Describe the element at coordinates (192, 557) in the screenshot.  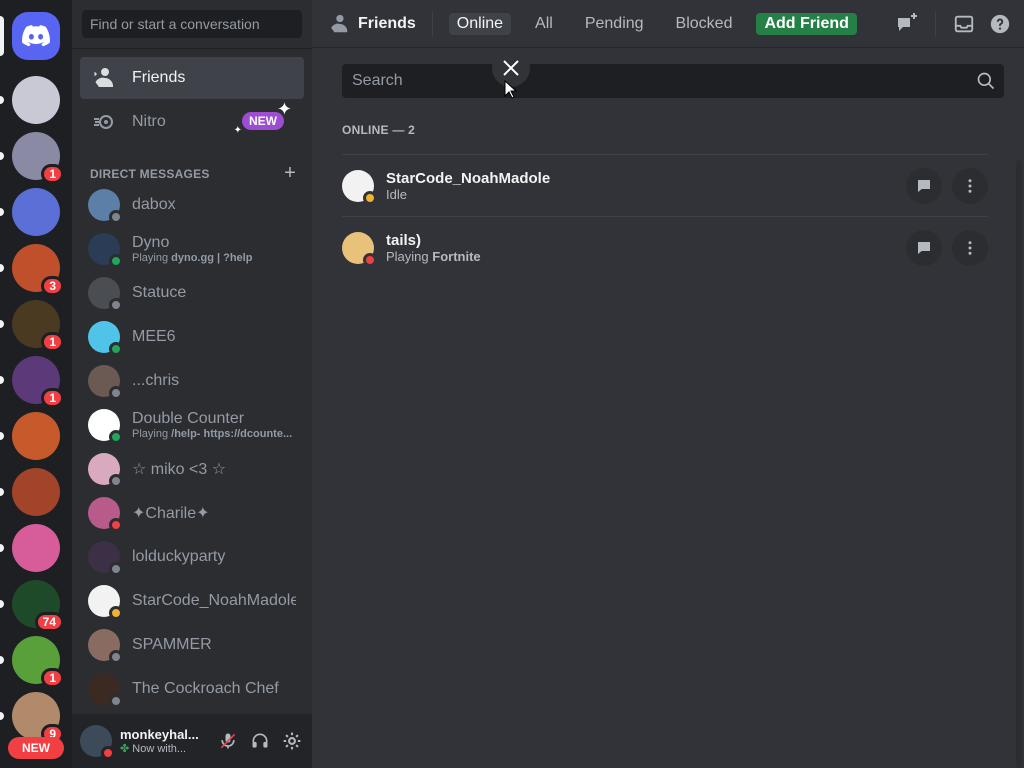
I see `dm-item: lolduckyparty` at that location.